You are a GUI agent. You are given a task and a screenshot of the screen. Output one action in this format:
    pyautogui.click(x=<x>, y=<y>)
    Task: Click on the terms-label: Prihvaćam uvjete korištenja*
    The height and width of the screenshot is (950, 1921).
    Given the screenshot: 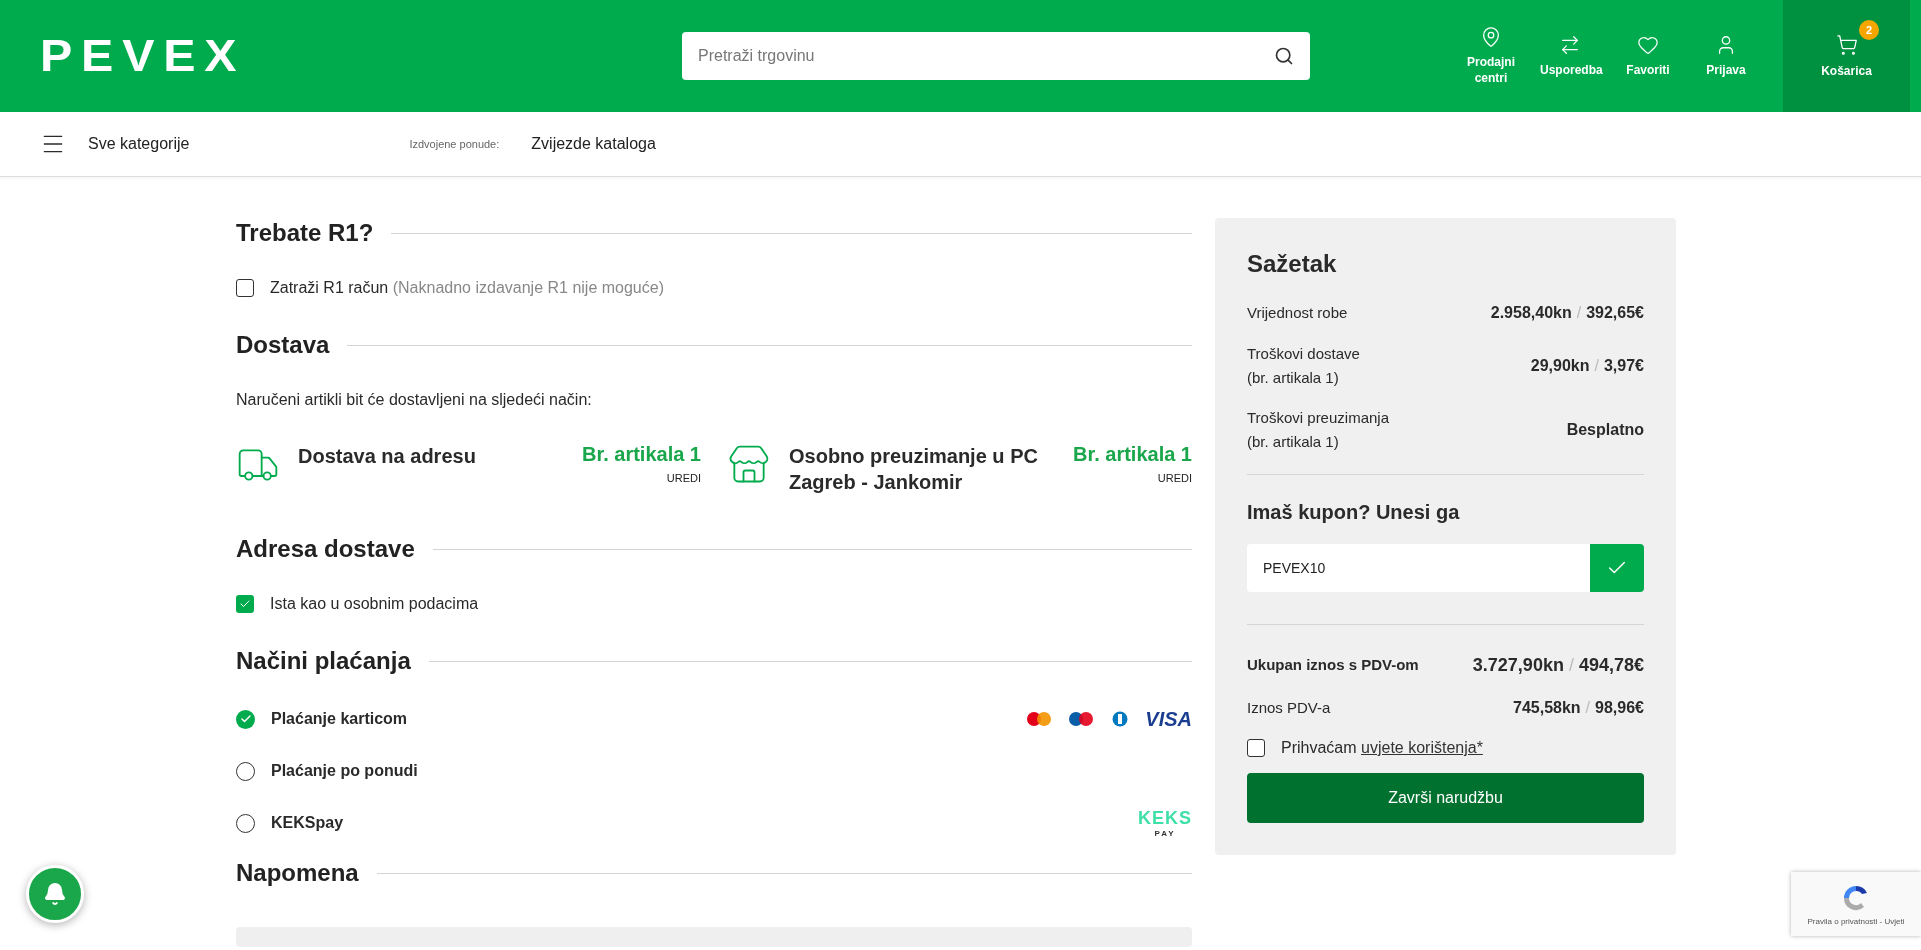 What is the action you would take?
    pyautogui.click(x=1382, y=748)
    